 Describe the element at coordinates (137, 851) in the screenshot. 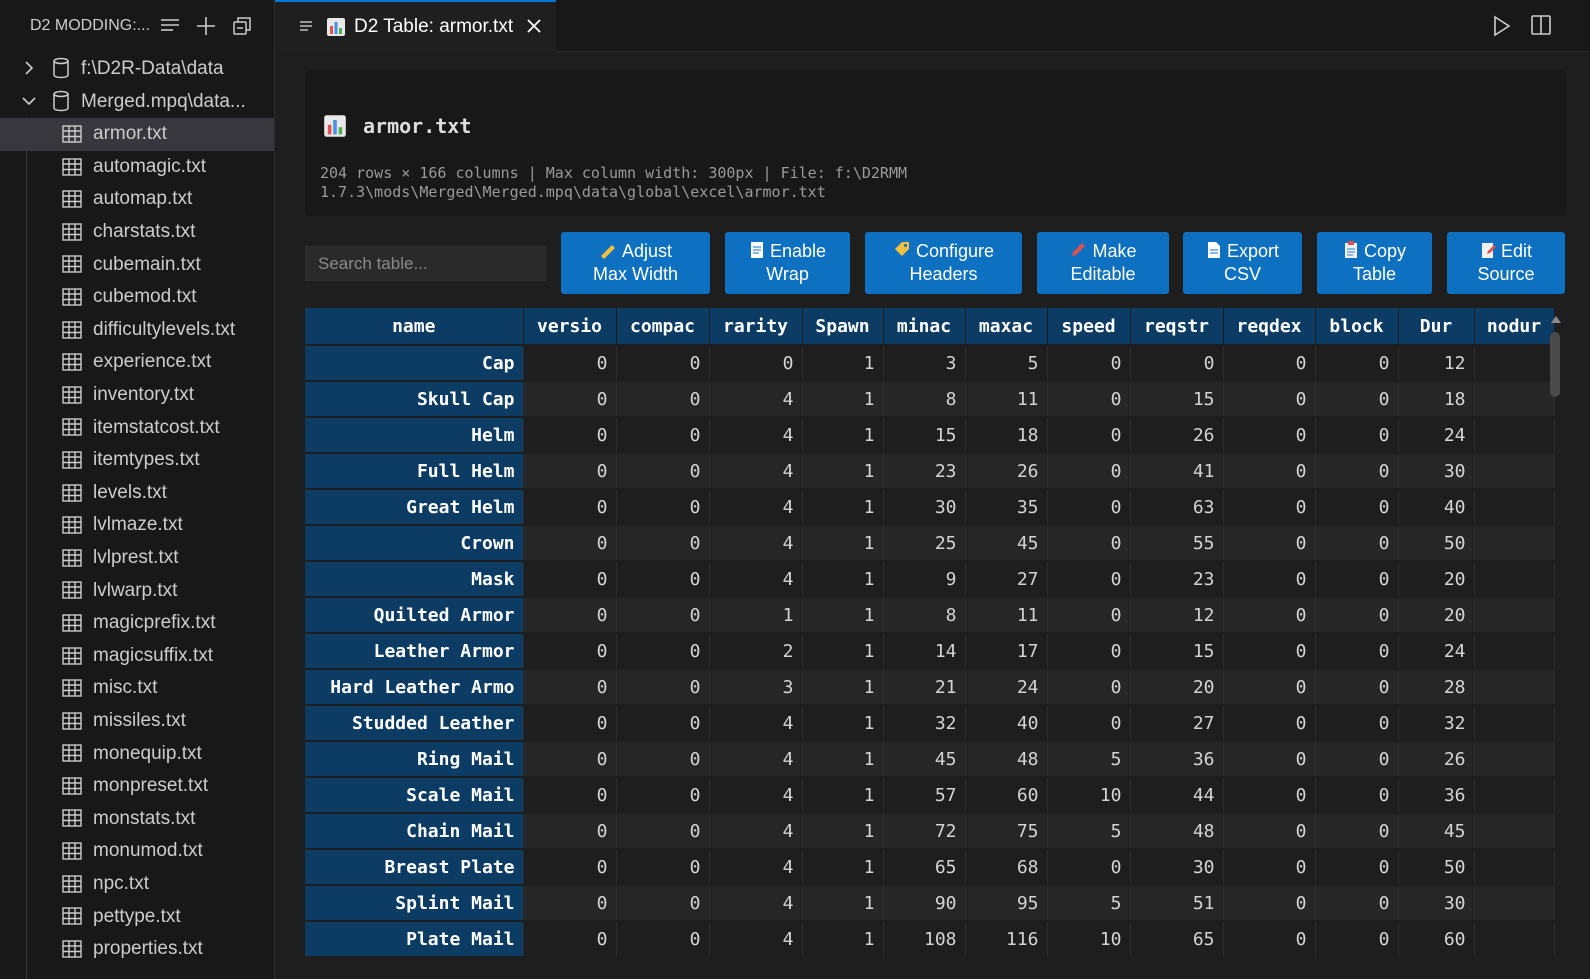

I see `file-item: monumod.txt` at that location.